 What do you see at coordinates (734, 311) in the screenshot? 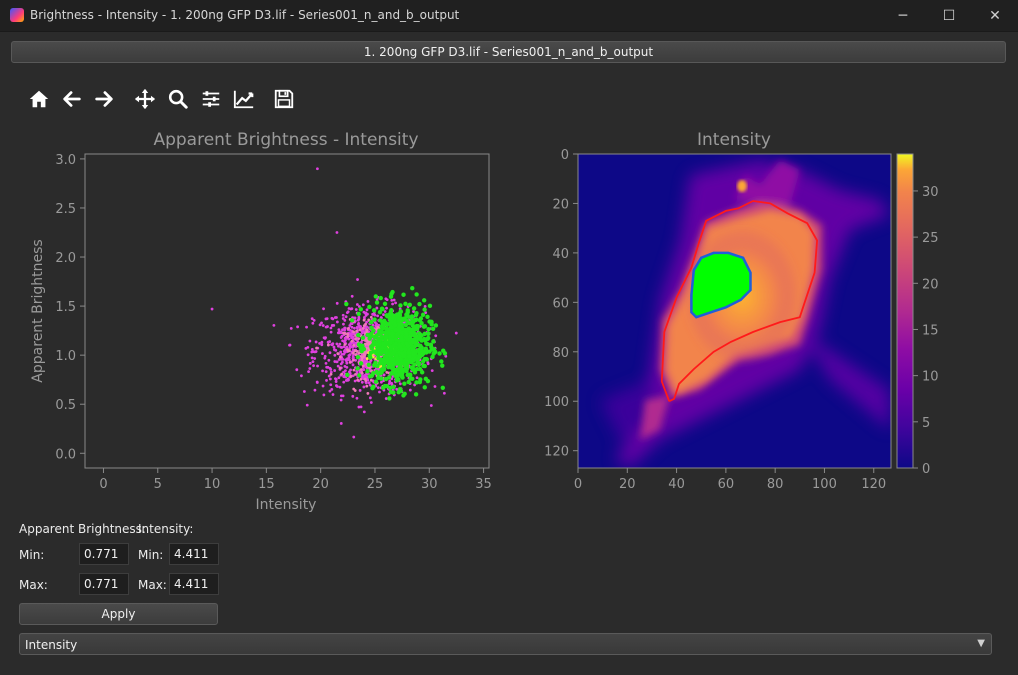
I see `intensity-image` at bounding box center [734, 311].